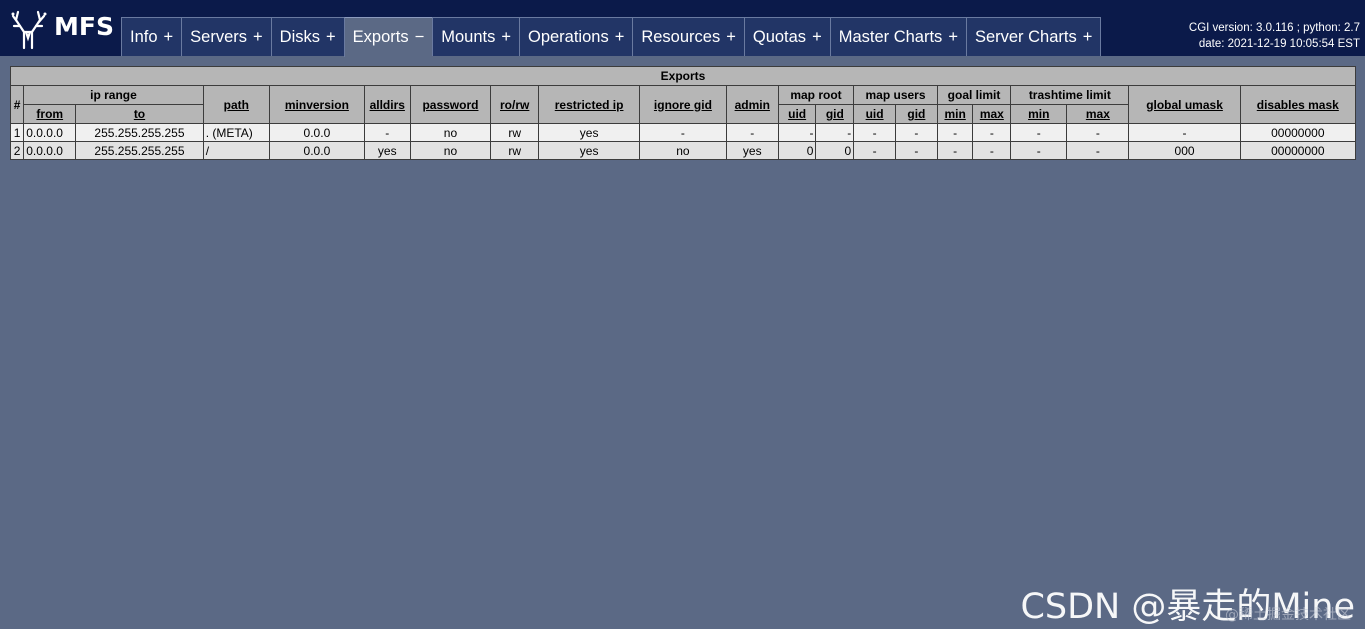  I want to click on col-admin-label: admin, so click(752, 104).